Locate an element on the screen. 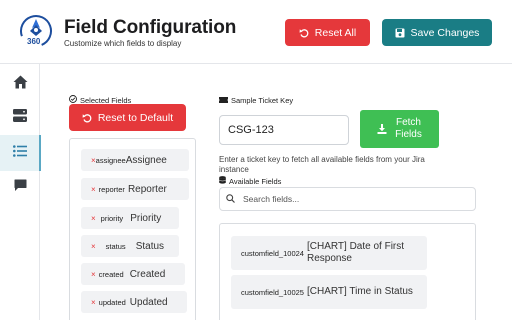 The width and height of the screenshot is (512, 320). reset-to-default-button: Reset to Default is located at coordinates (127, 117).